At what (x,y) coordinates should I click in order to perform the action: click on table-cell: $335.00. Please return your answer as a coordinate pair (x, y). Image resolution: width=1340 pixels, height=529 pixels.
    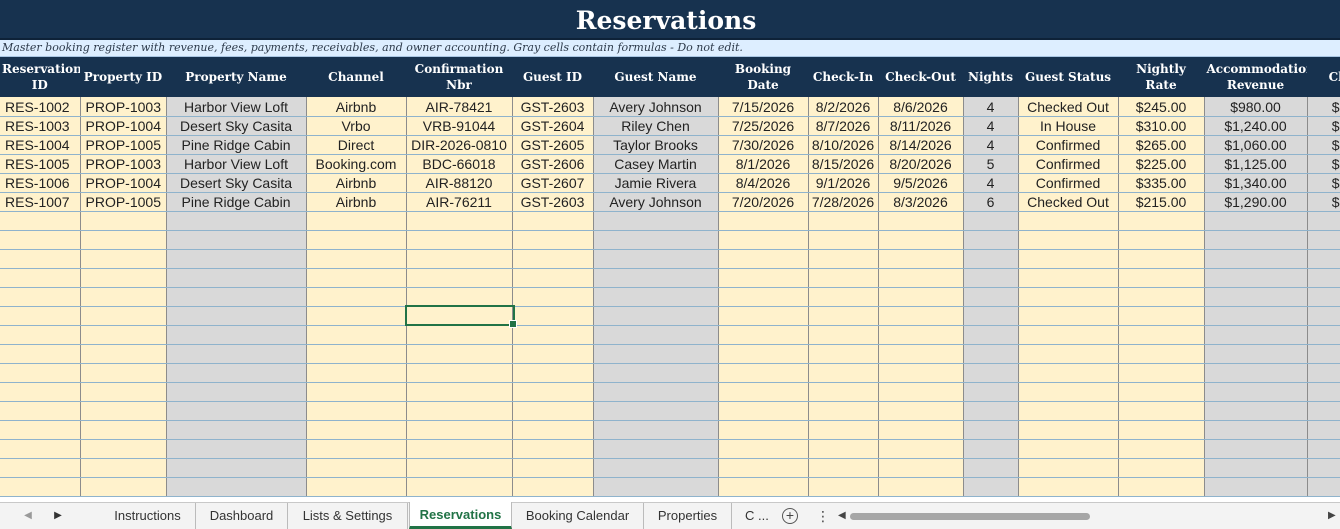
    Looking at the image, I should click on (1161, 183).